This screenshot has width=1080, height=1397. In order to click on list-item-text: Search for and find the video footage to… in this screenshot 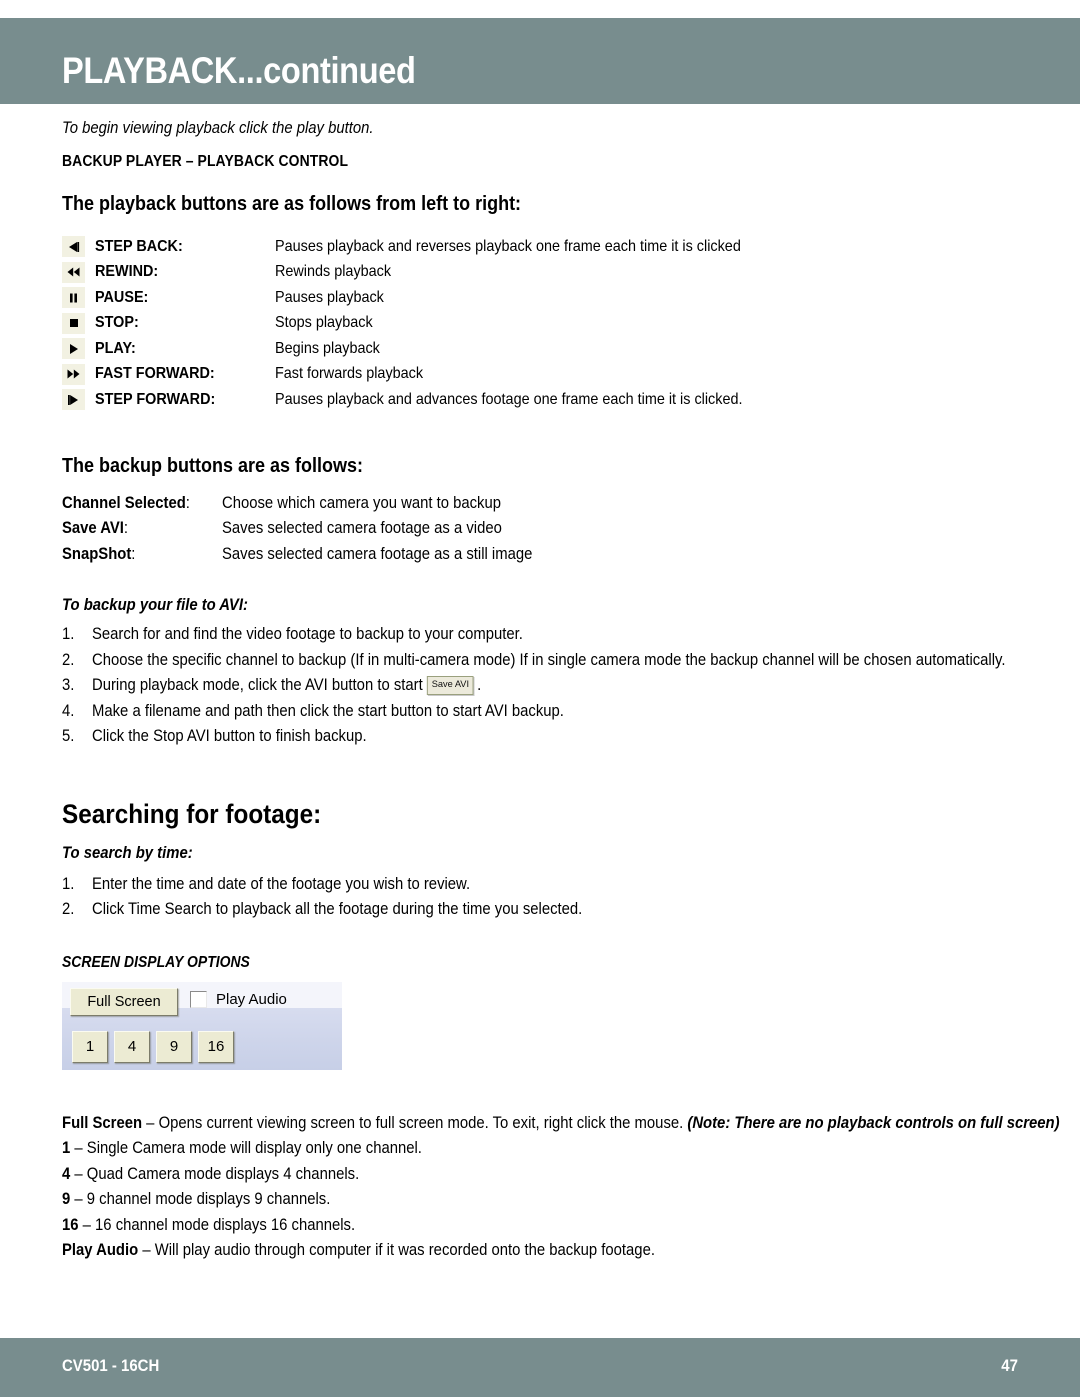, I will do `click(307, 634)`.